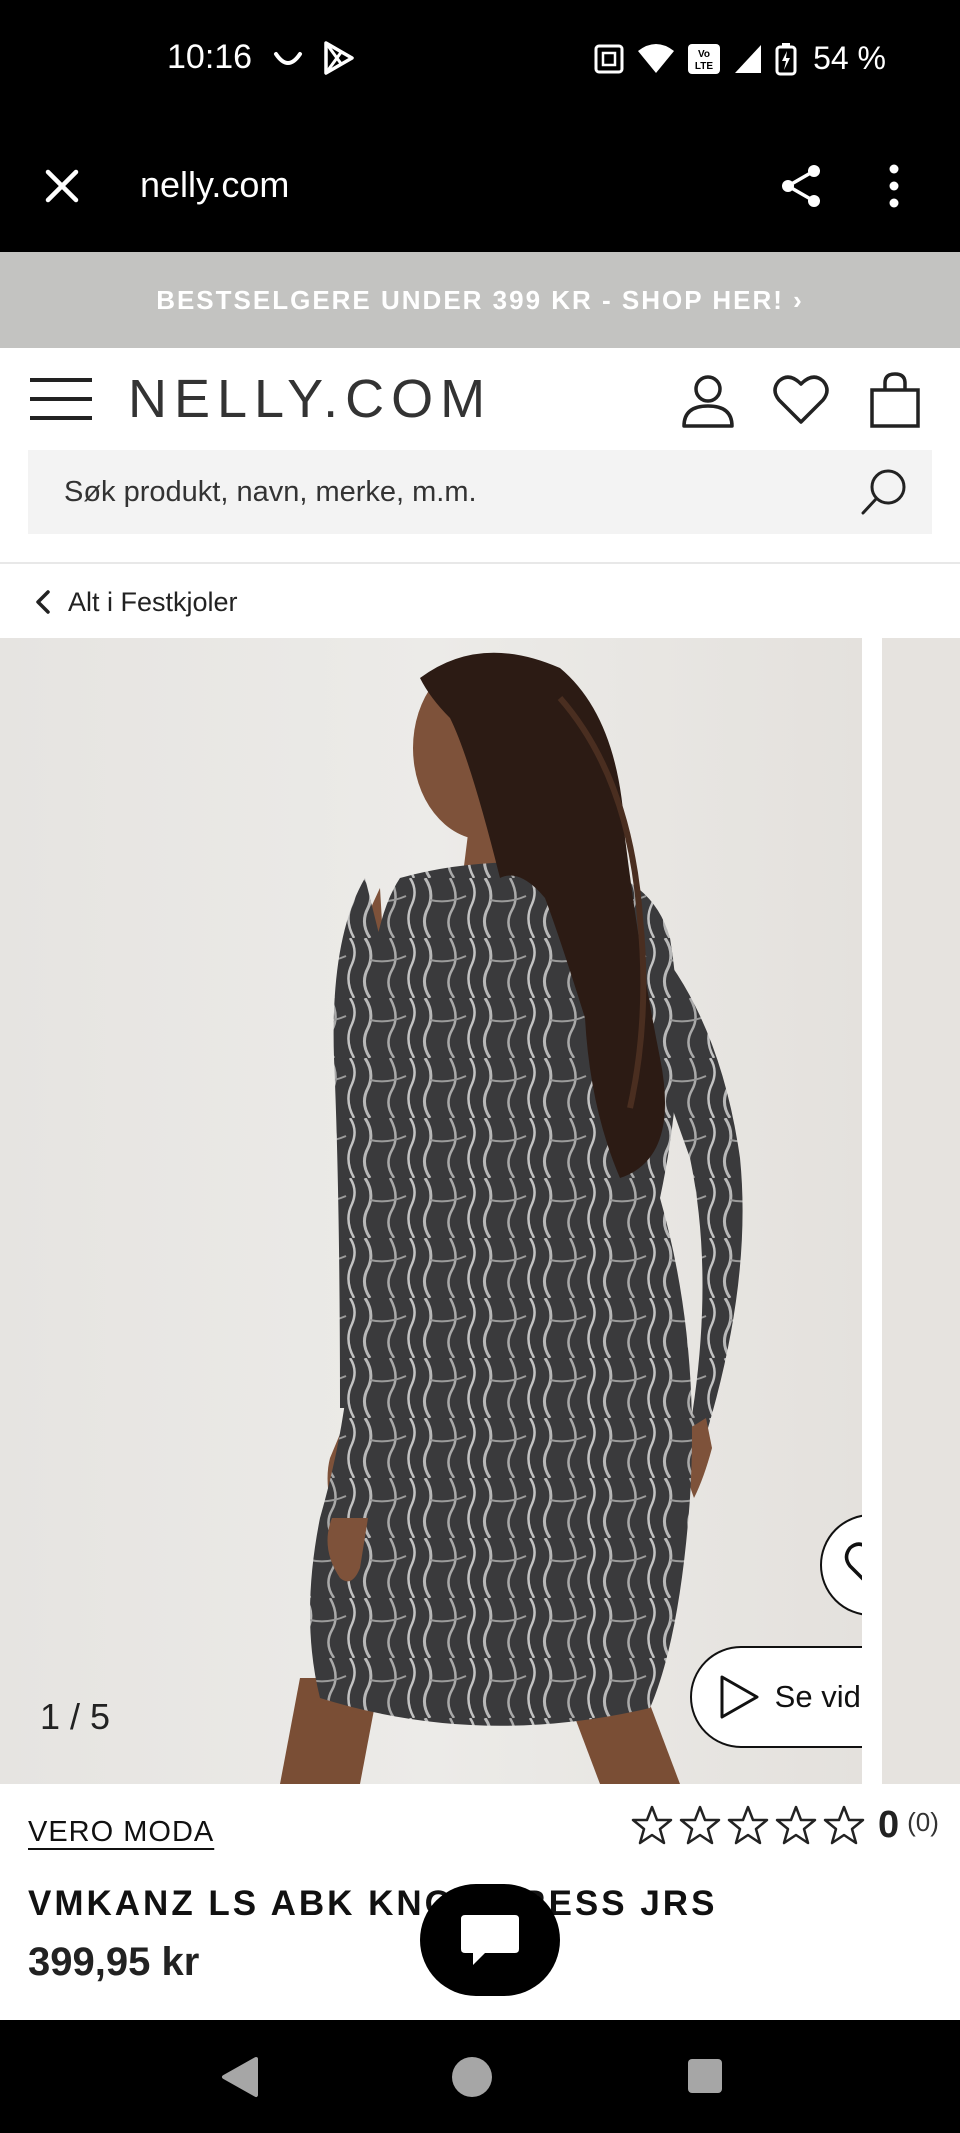 This screenshot has height=2133, width=960. Describe the element at coordinates (114, 1962) in the screenshot. I see `product-price: 399,95 kr` at that location.